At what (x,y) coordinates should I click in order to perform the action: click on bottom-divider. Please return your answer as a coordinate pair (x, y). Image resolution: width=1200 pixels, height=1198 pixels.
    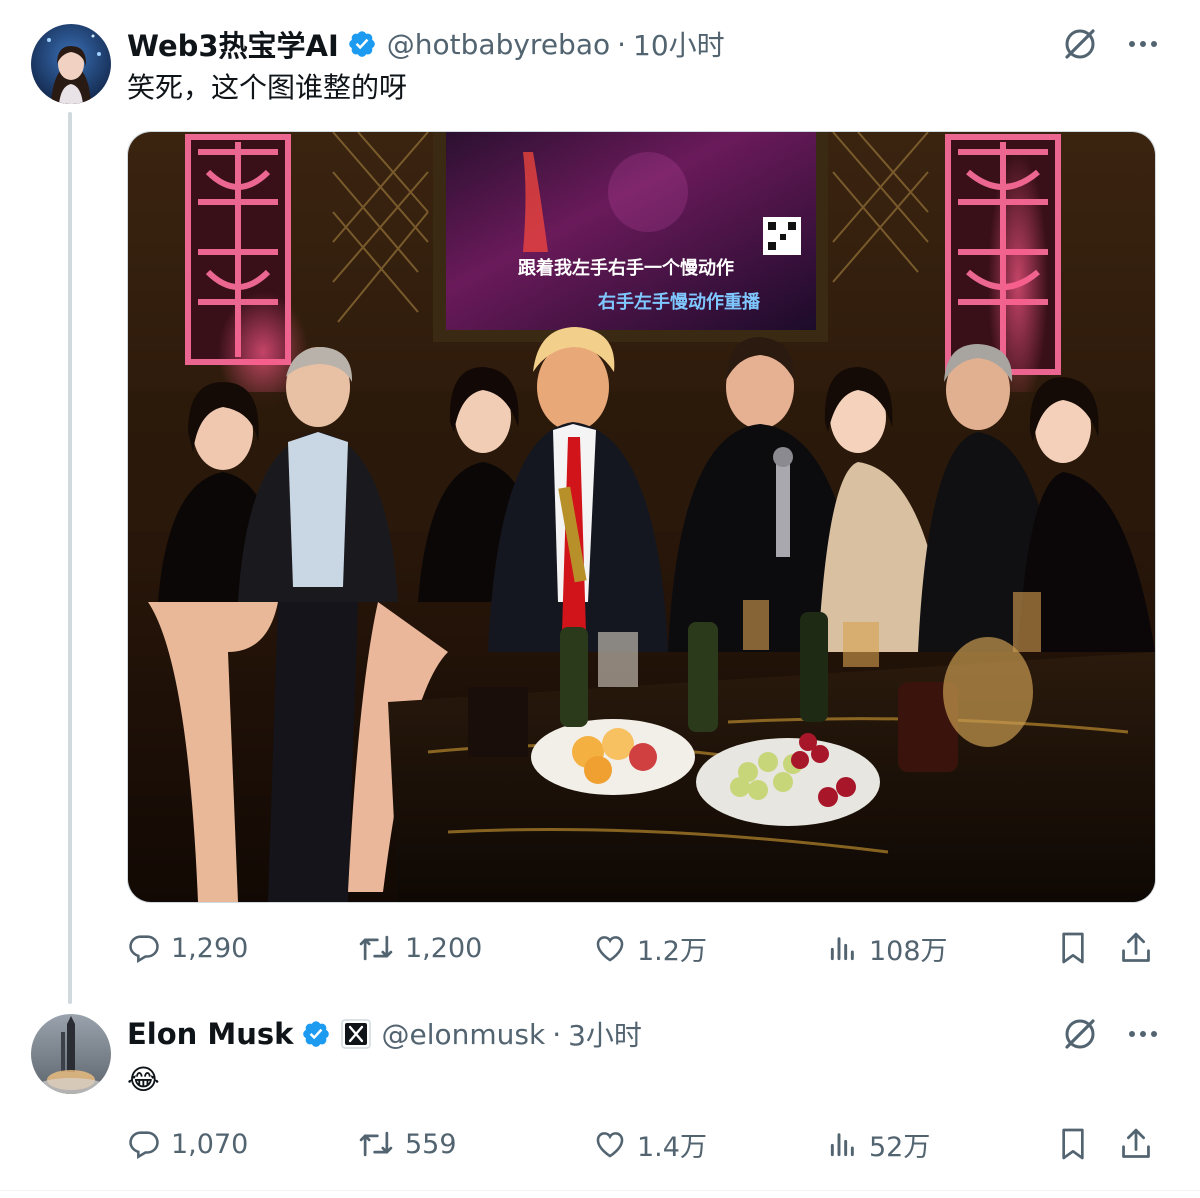
    Looking at the image, I should click on (600, 1190).